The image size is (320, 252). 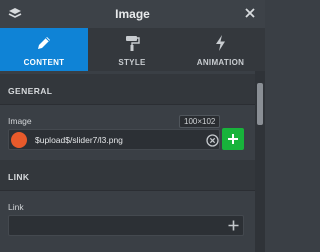 I want to click on tab-label: CONTENT, so click(x=44, y=62).